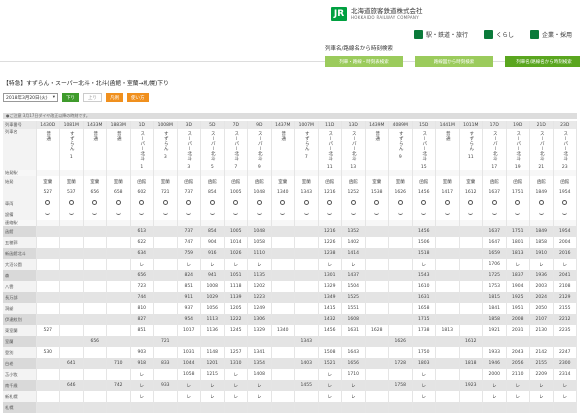 The height and width of the screenshot is (414, 580). What do you see at coordinates (518, 149) in the screenshot?
I see `table-cell: スーパー北斗 19` at bounding box center [518, 149].